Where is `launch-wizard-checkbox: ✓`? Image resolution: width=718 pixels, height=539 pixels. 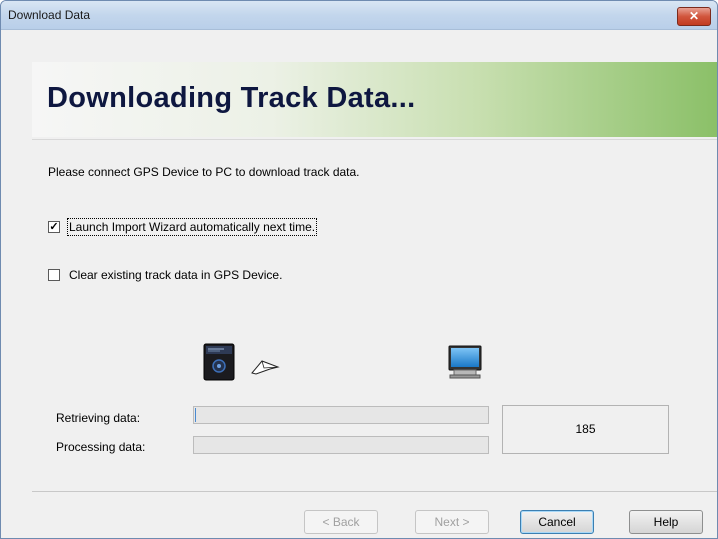
launch-wizard-checkbox: ✓ is located at coordinates (54, 227).